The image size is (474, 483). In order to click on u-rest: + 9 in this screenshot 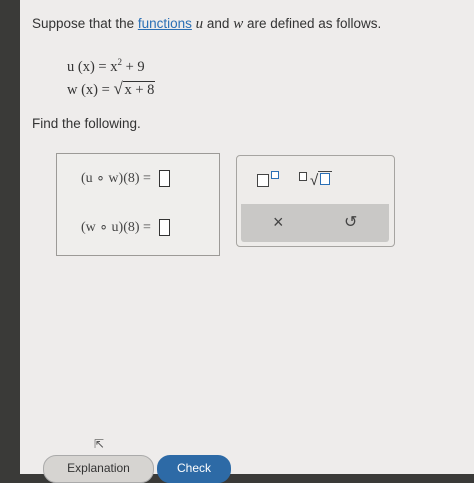, I will do `click(133, 66)`.